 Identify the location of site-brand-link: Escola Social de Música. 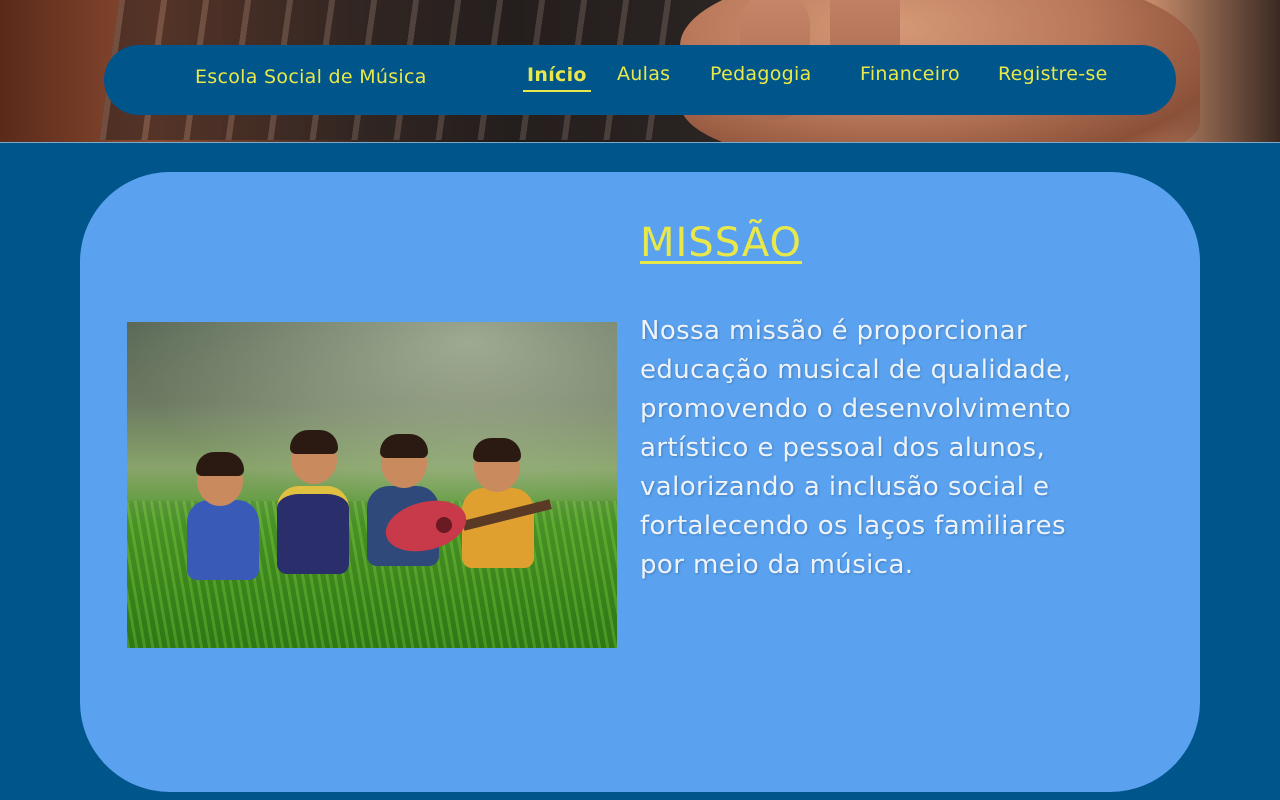
(311, 77).